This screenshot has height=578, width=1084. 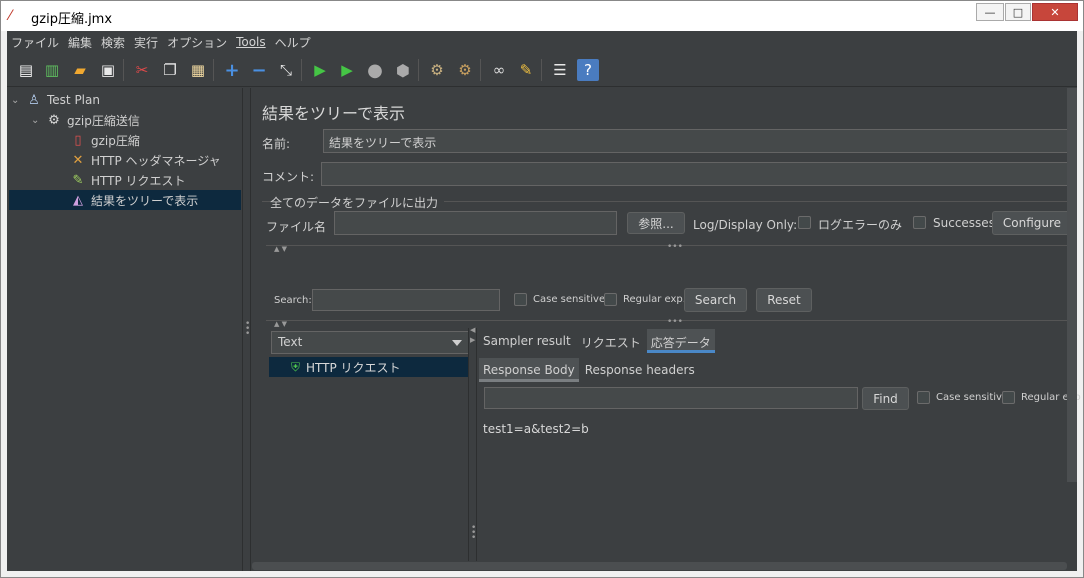 I want to click on toggle-icon: ⤡, so click(x=286, y=70).